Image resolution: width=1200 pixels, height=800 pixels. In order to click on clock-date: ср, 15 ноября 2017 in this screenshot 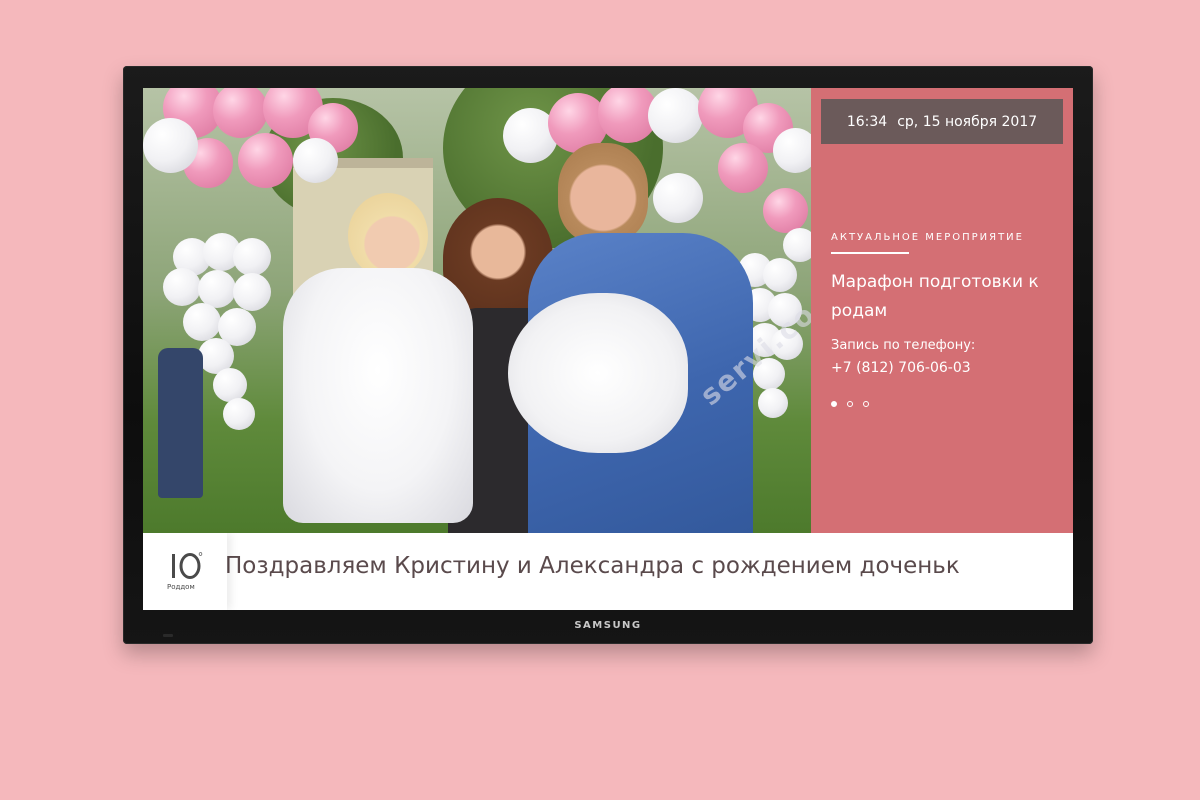, I will do `click(967, 121)`.